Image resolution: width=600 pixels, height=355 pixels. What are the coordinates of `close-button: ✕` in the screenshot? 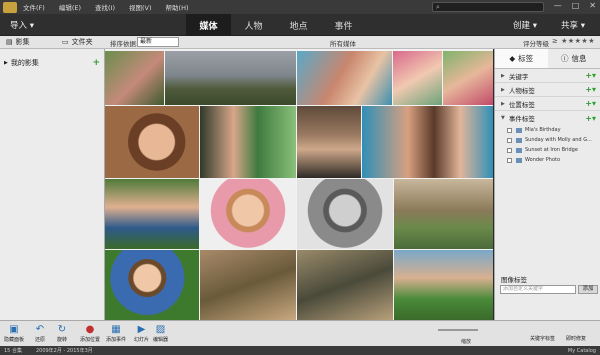 It's located at (592, 5).